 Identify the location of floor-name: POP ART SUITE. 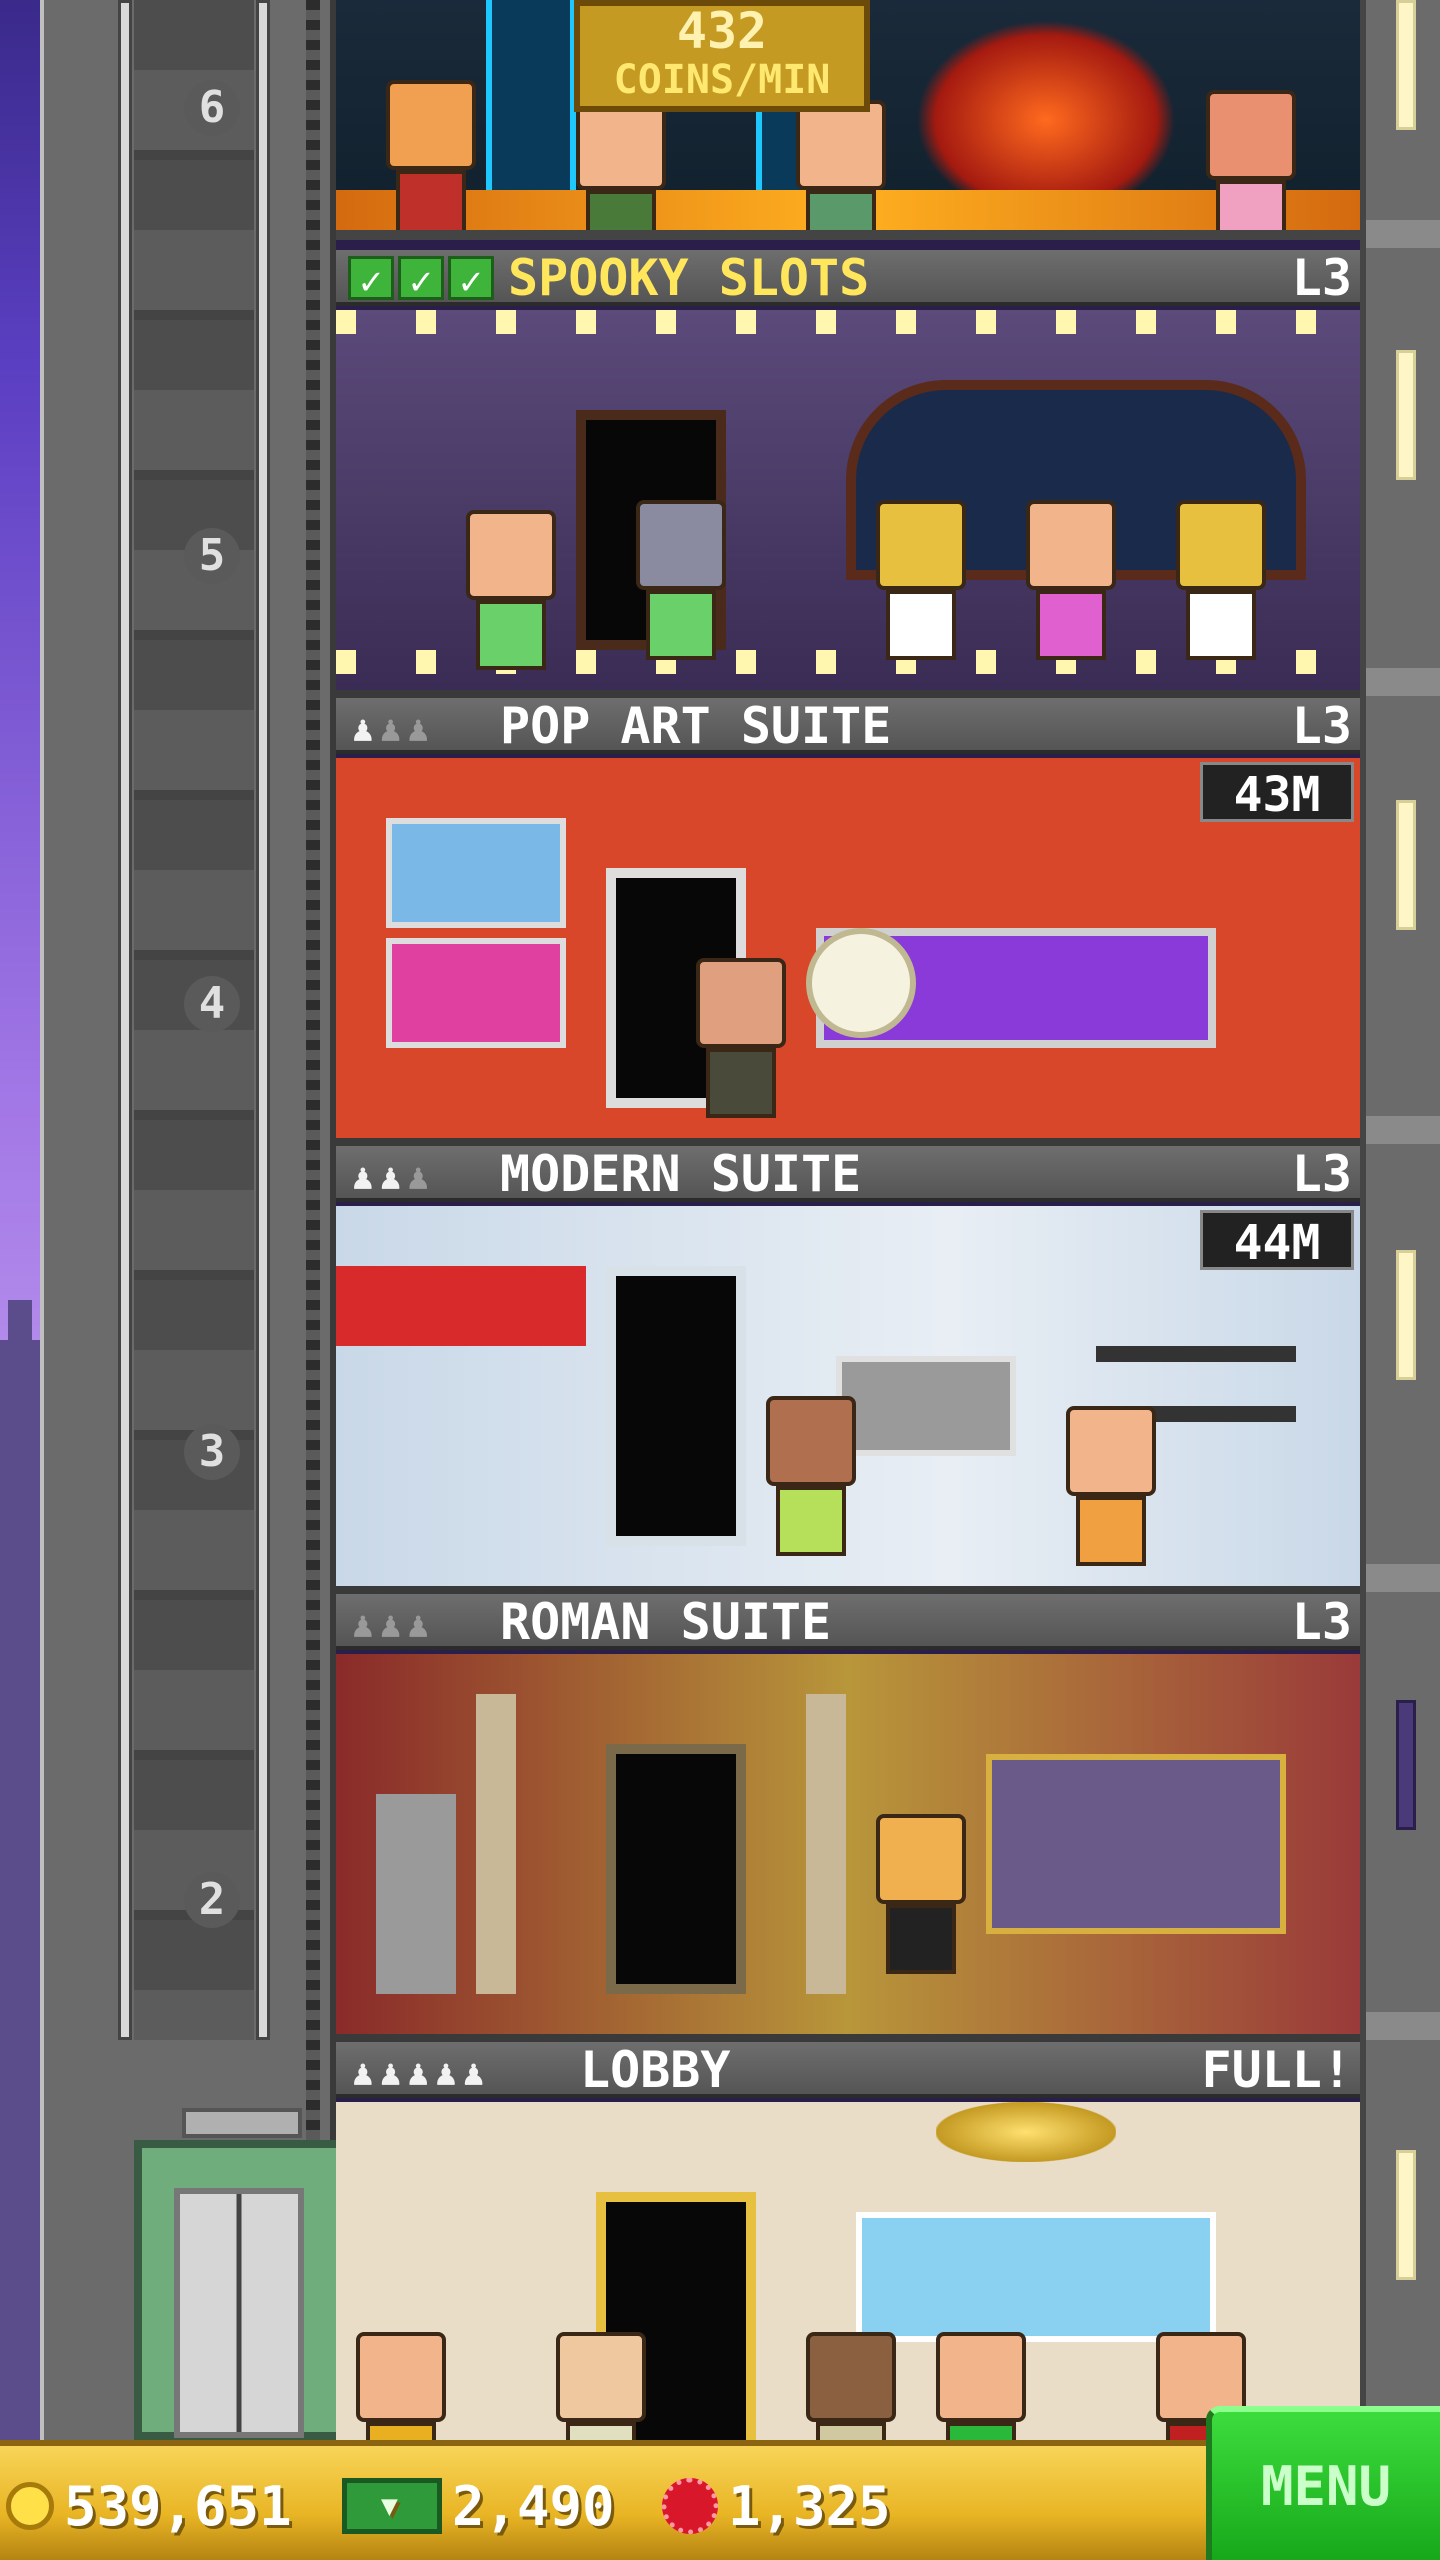
(696, 726).